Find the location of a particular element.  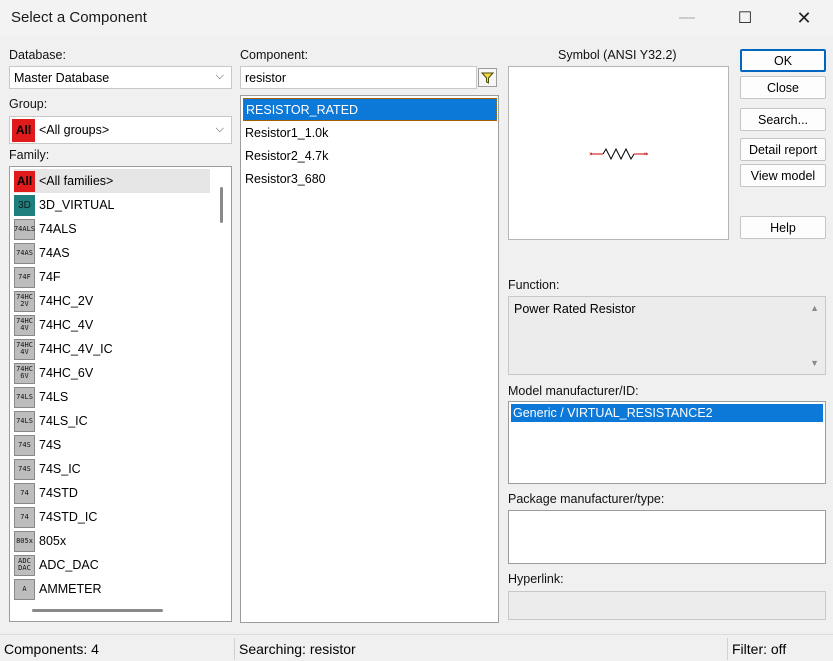

model-list-item: Generic / VIRTUAL_RESISTANCE2 is located at coordinates (667, 413).